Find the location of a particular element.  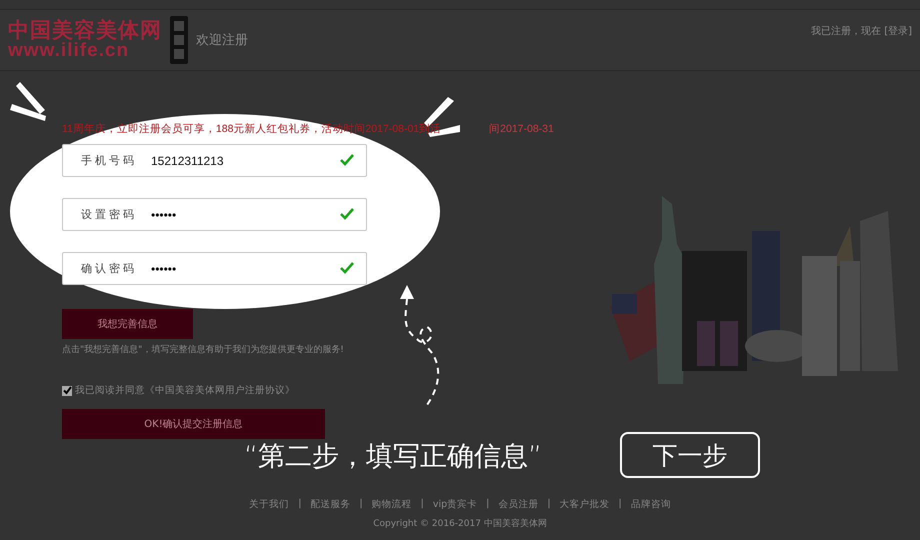

footer-link: 会员注册 is located at coordinates (518, 504).